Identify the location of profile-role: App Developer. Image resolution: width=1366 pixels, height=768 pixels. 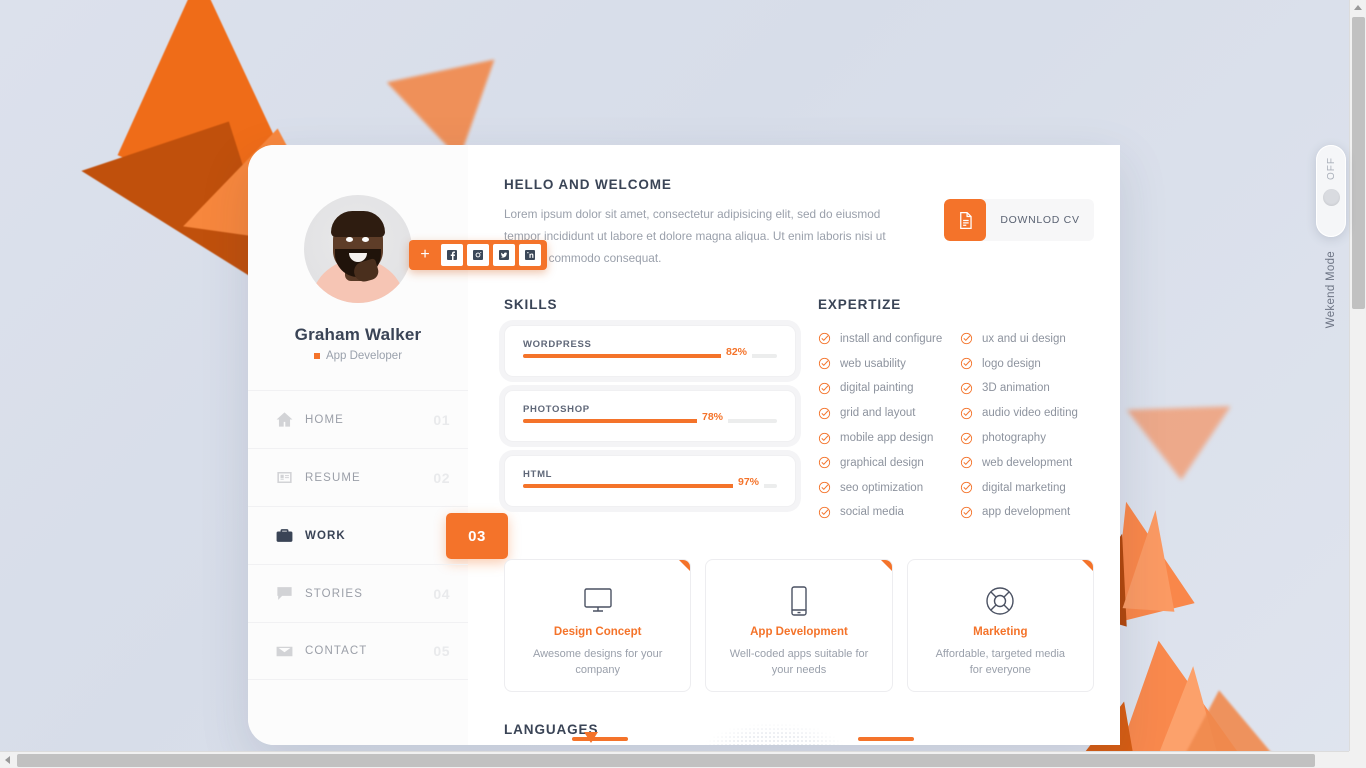
(358, 356).